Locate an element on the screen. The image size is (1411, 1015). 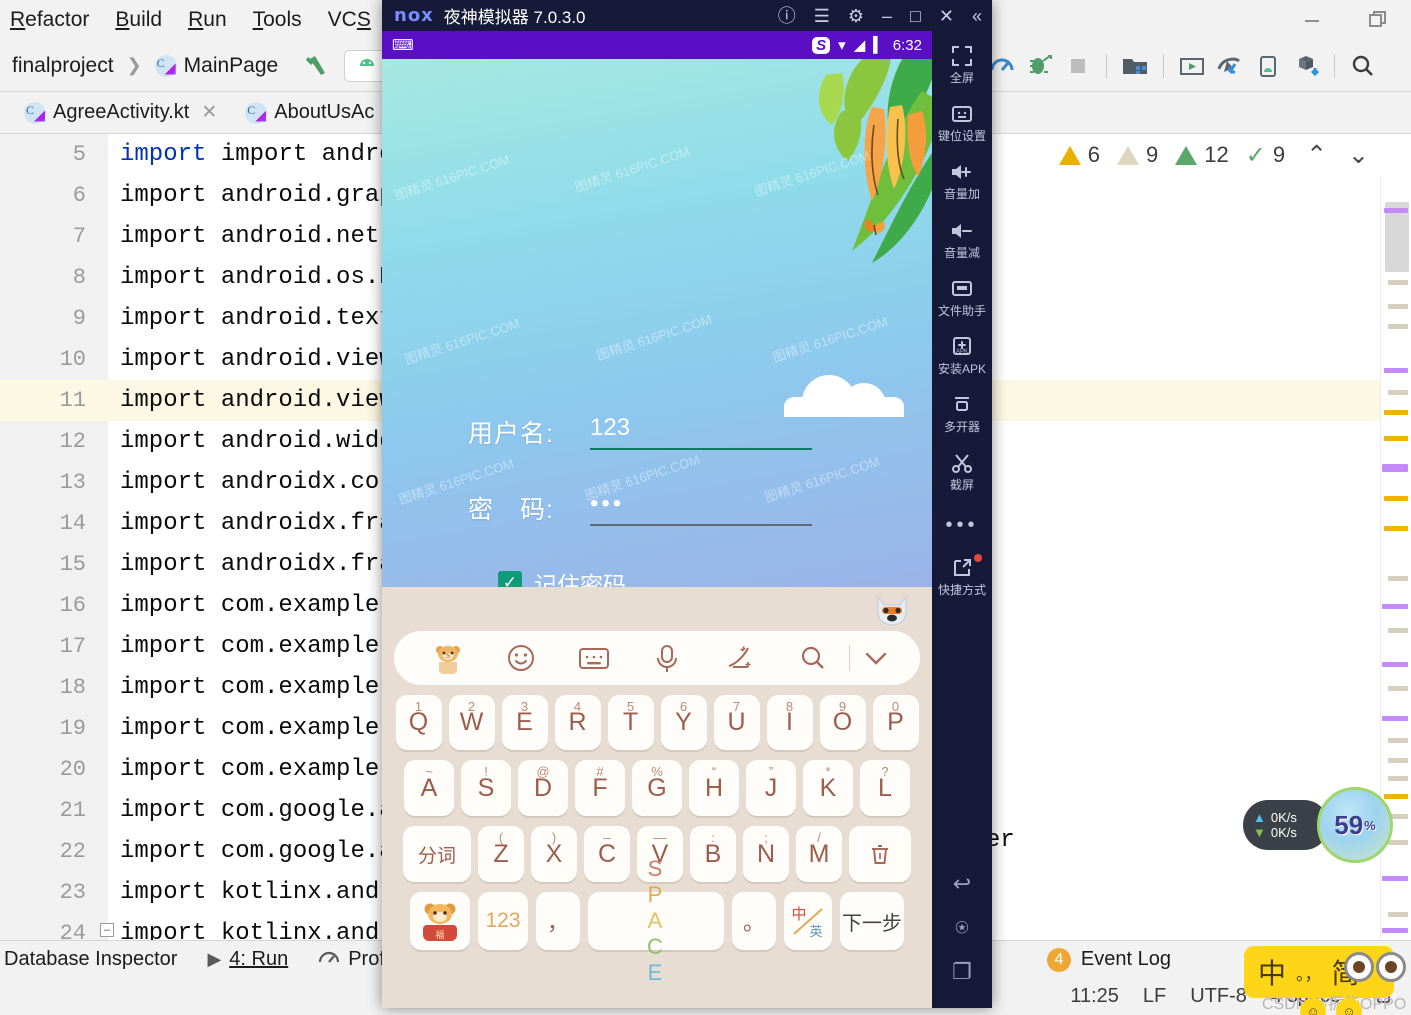
key-next-step: 下一步 is located at coordinates (872, 921).